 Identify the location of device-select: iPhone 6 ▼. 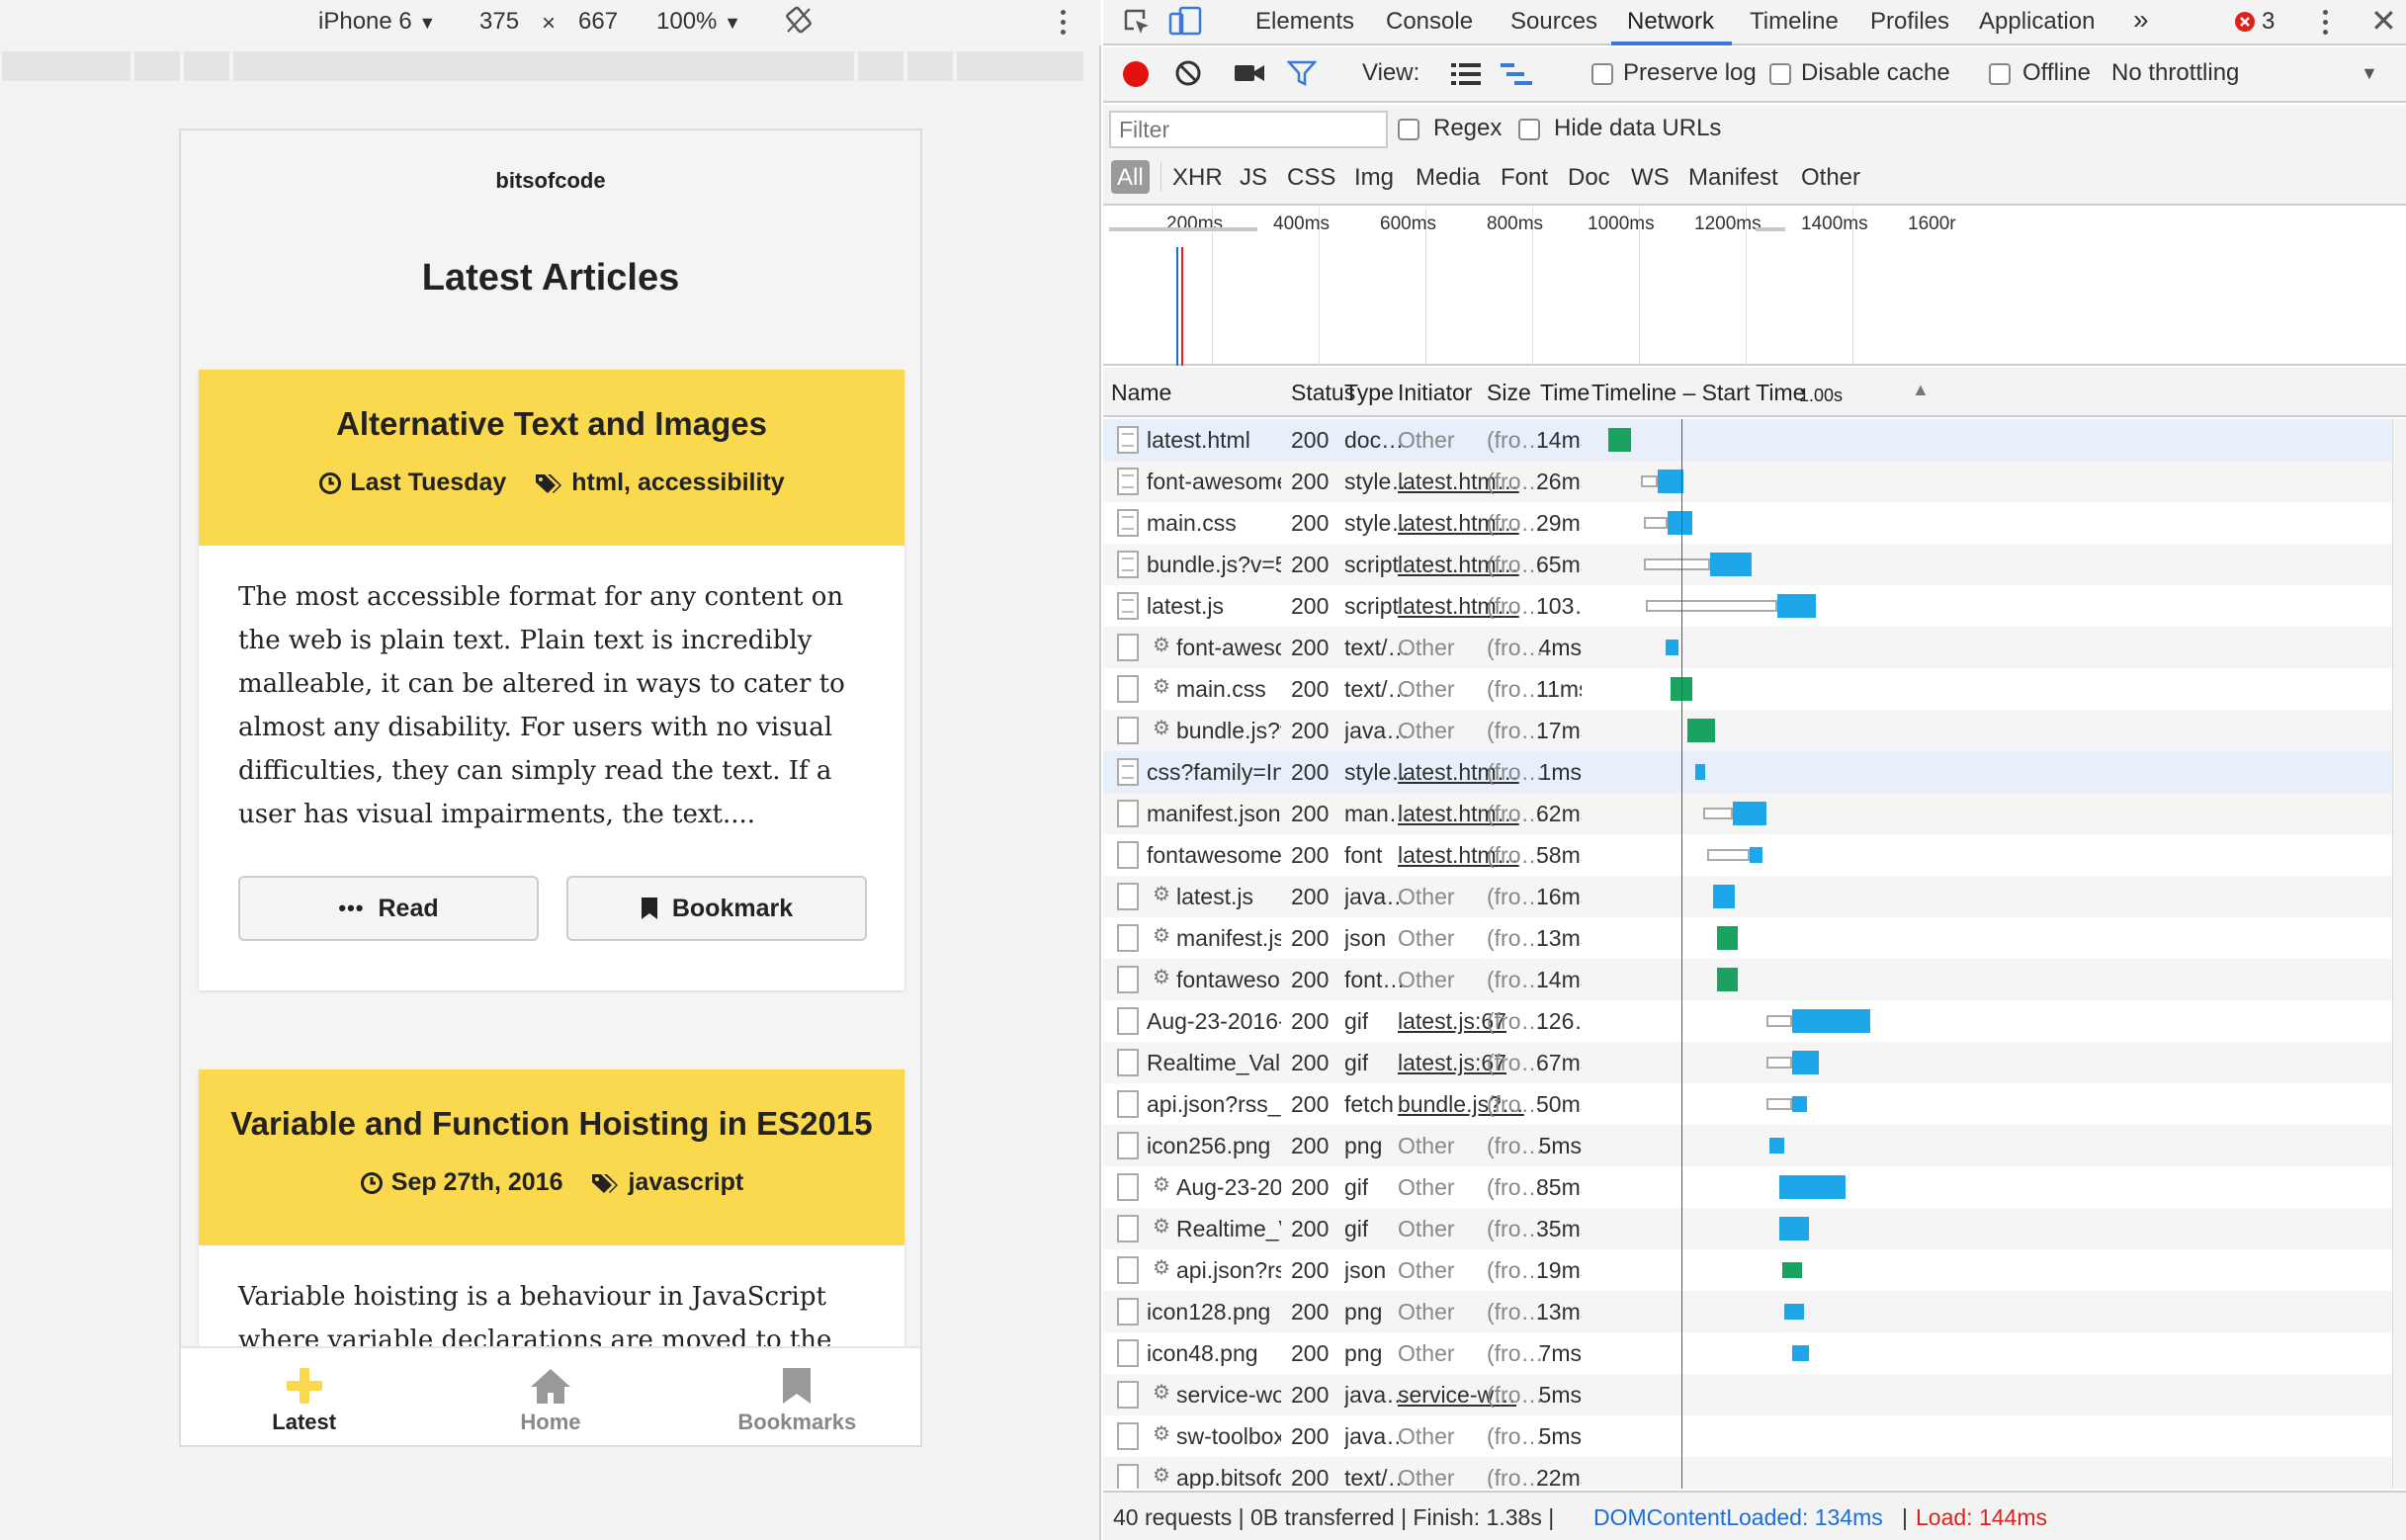
(377, 22).